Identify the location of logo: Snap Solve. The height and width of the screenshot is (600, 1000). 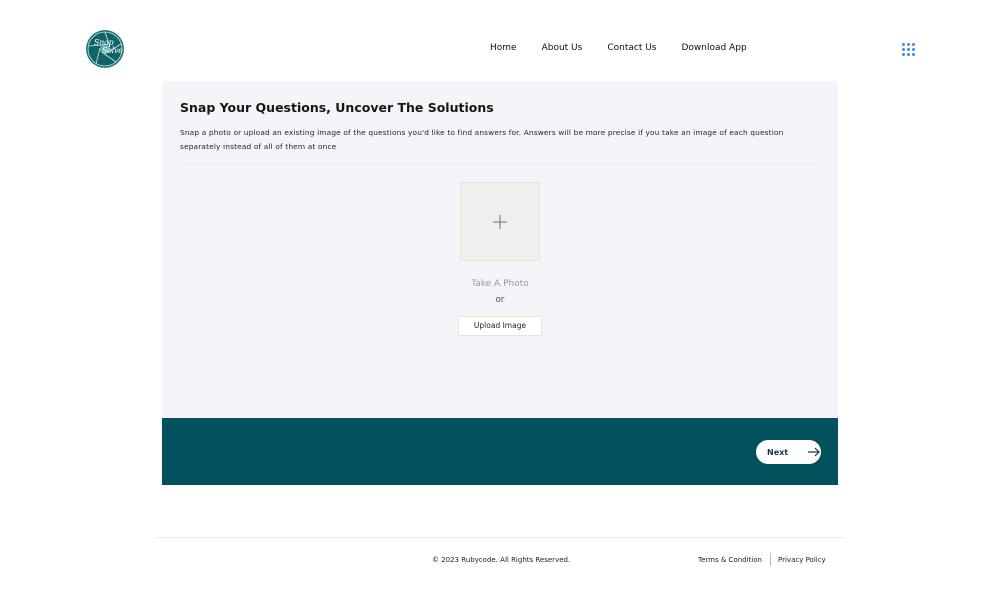
(105, 49).